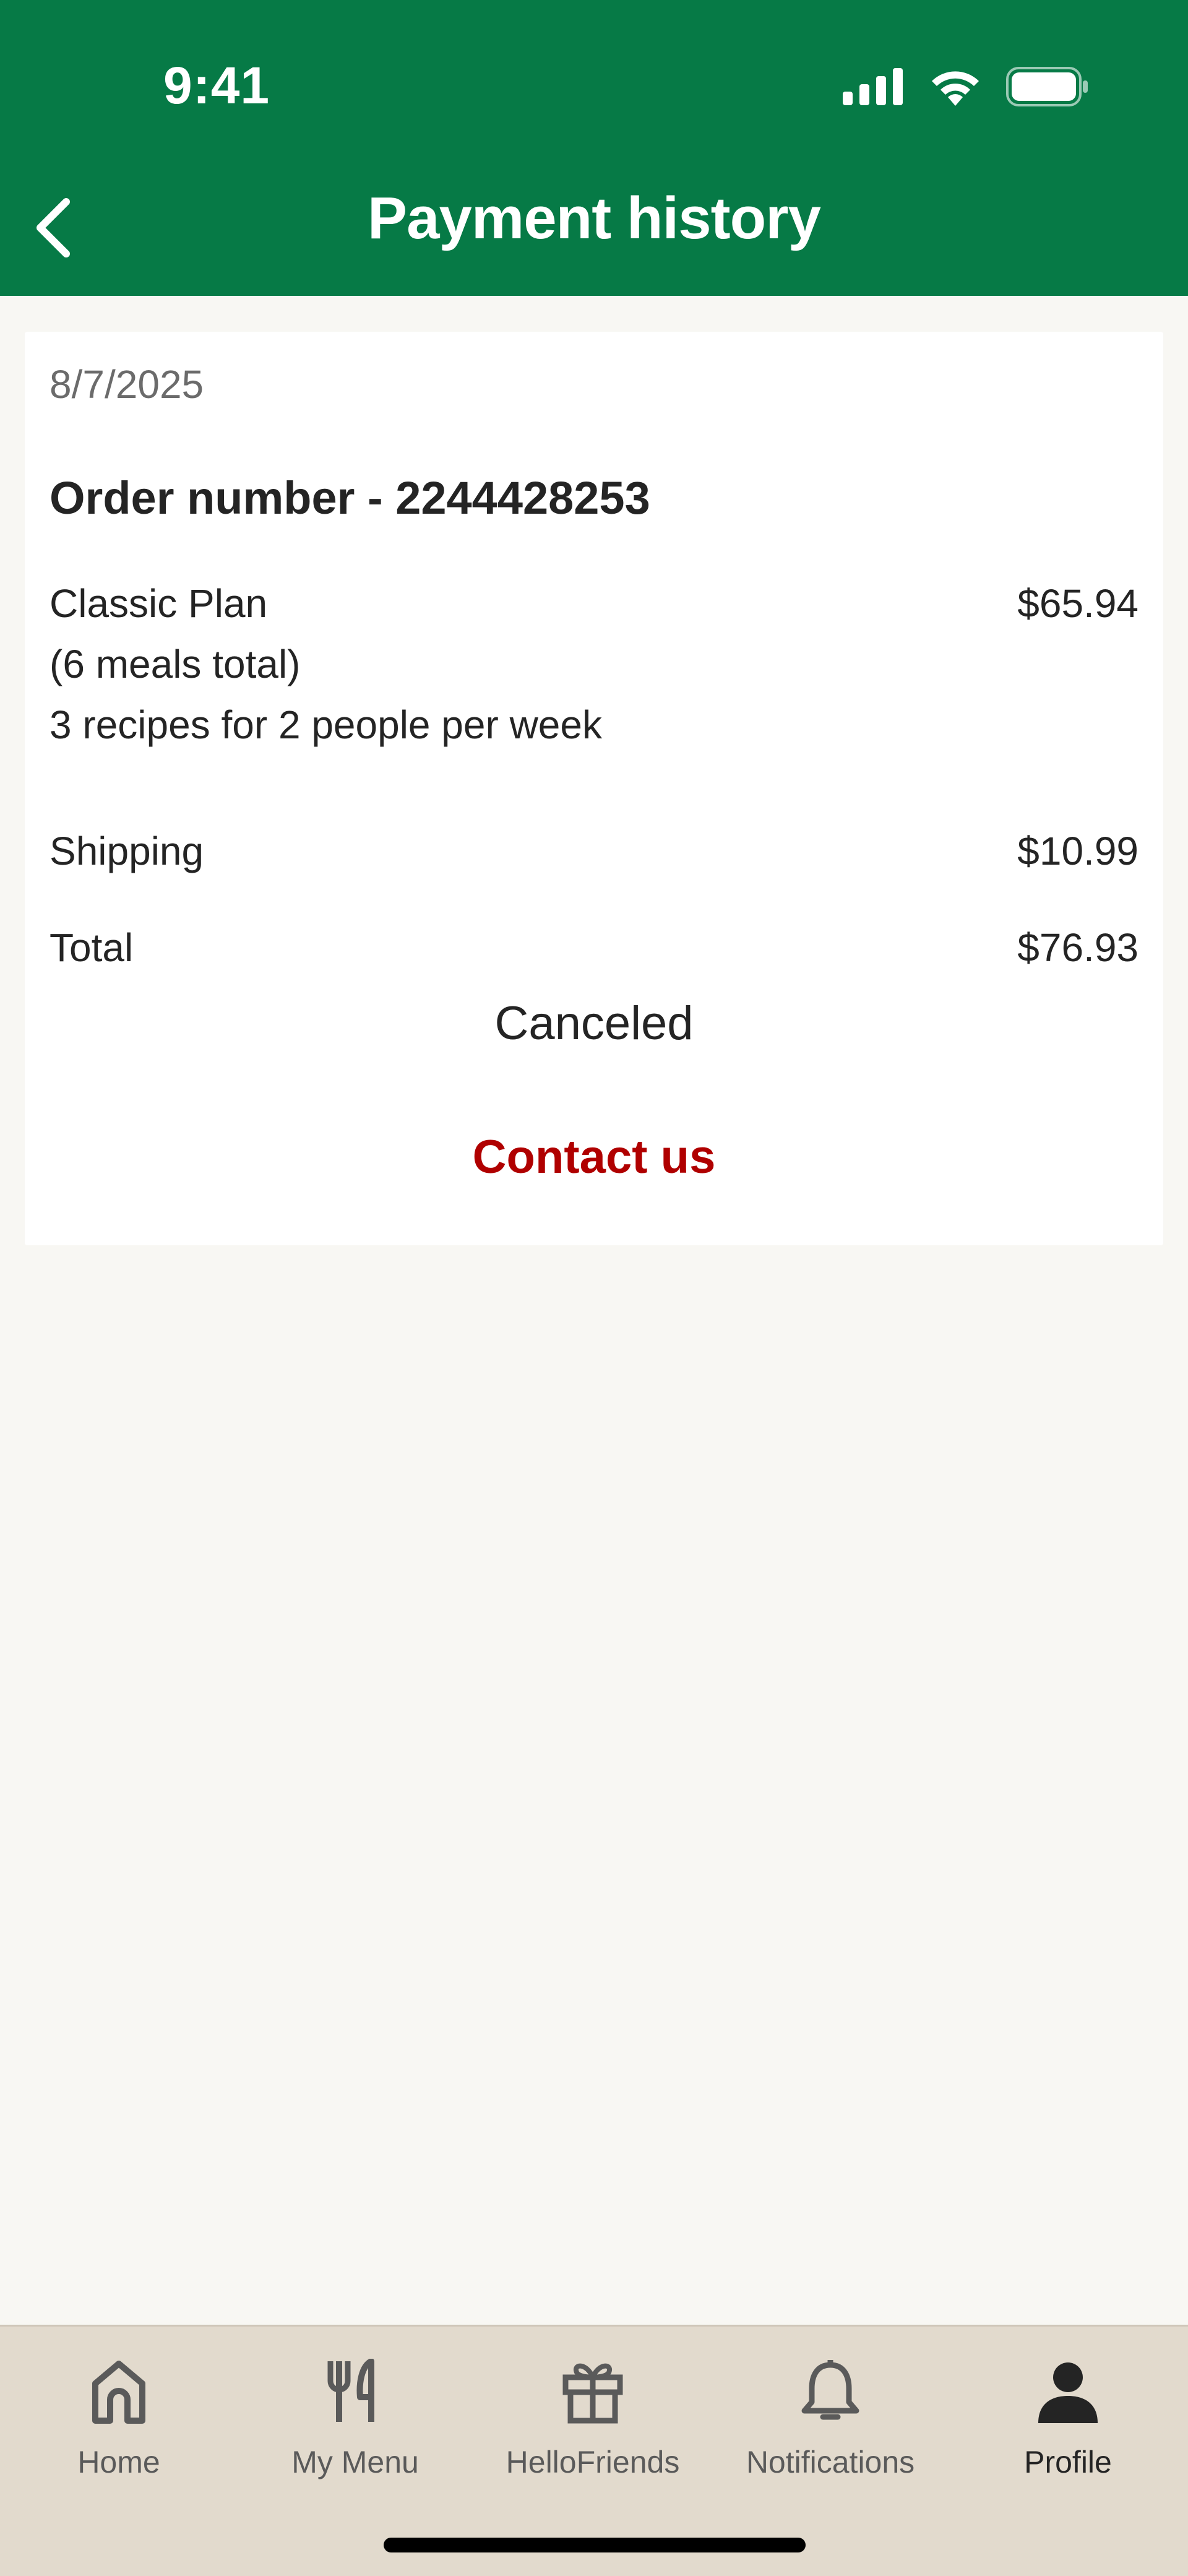 The image size is (1188, 2576). I want to click on order-number: Order number - 2244428253, so click(350, 498).